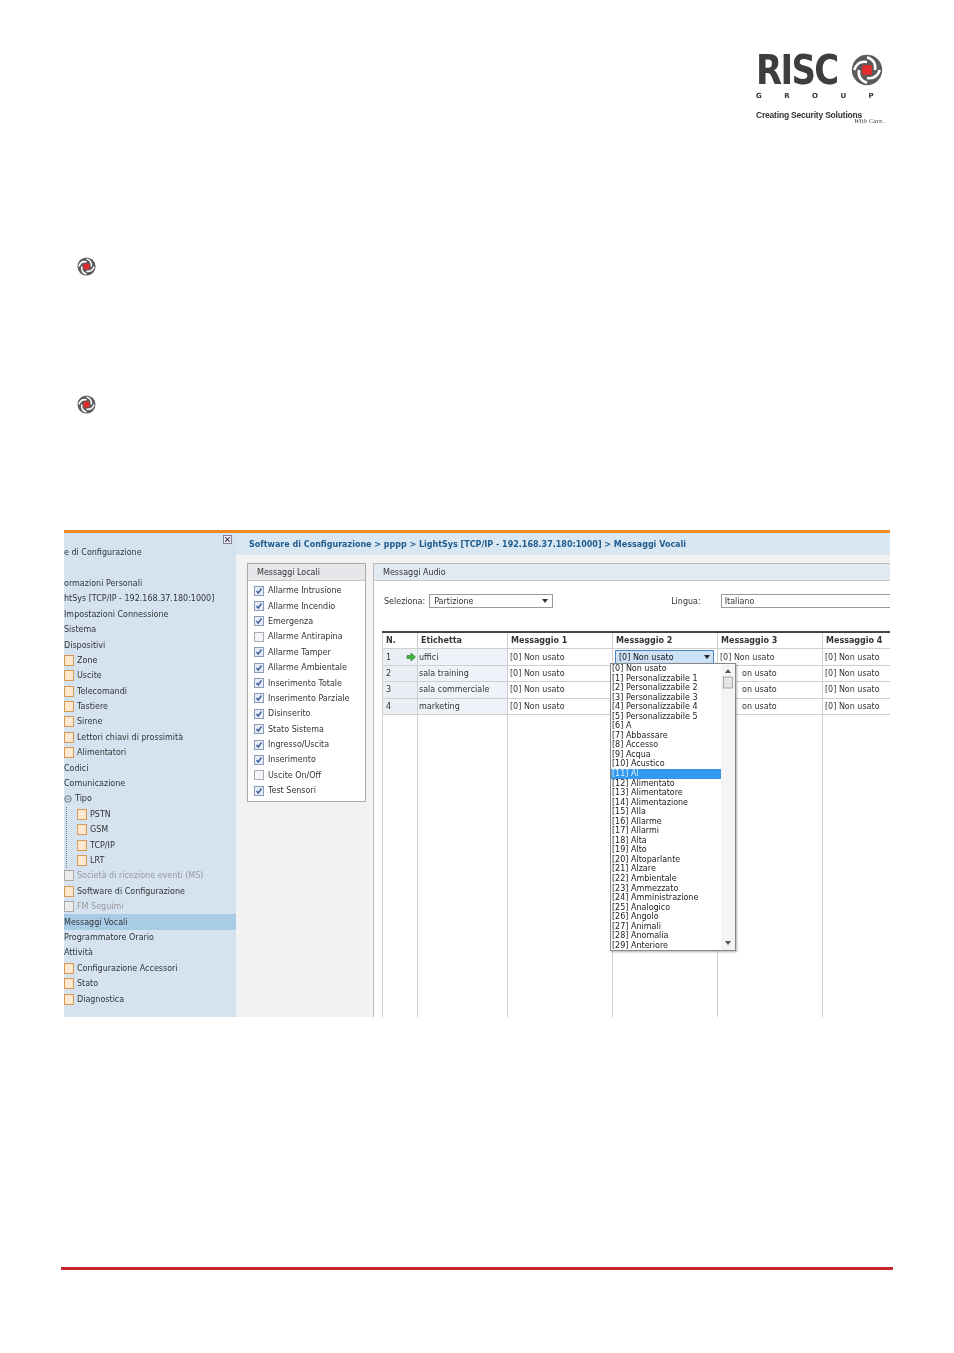 The height and width of the screenshot is (1353, 954). I want to click on dropdown-option: [22] Ambientale, so click(666, 879).